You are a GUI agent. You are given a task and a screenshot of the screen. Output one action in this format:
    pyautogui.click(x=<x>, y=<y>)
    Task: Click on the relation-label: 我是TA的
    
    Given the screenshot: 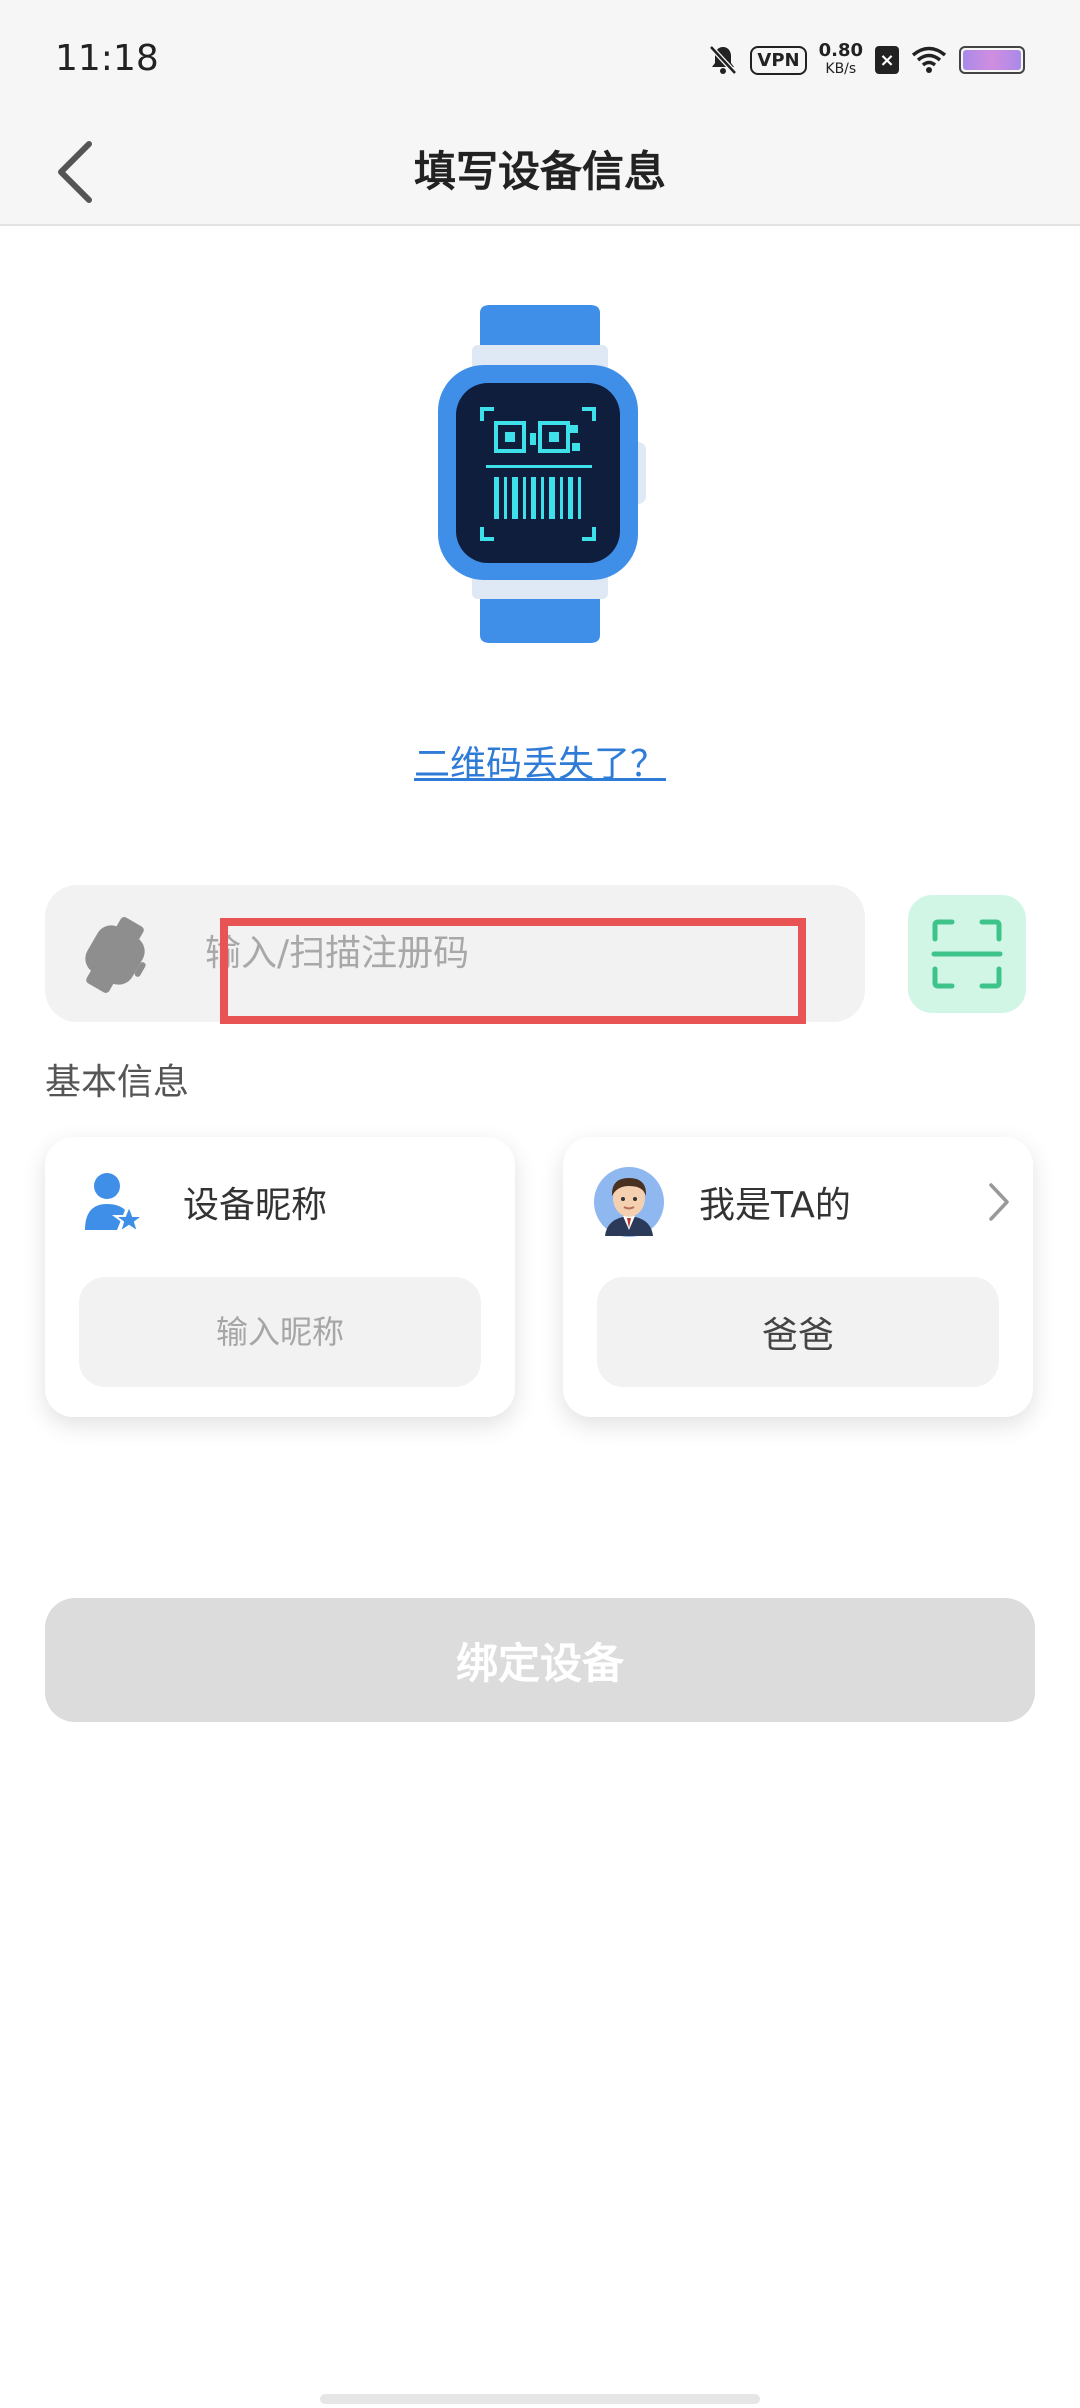 What is the action you would take?
    pyautogui.click(x=775, y=1205)
    